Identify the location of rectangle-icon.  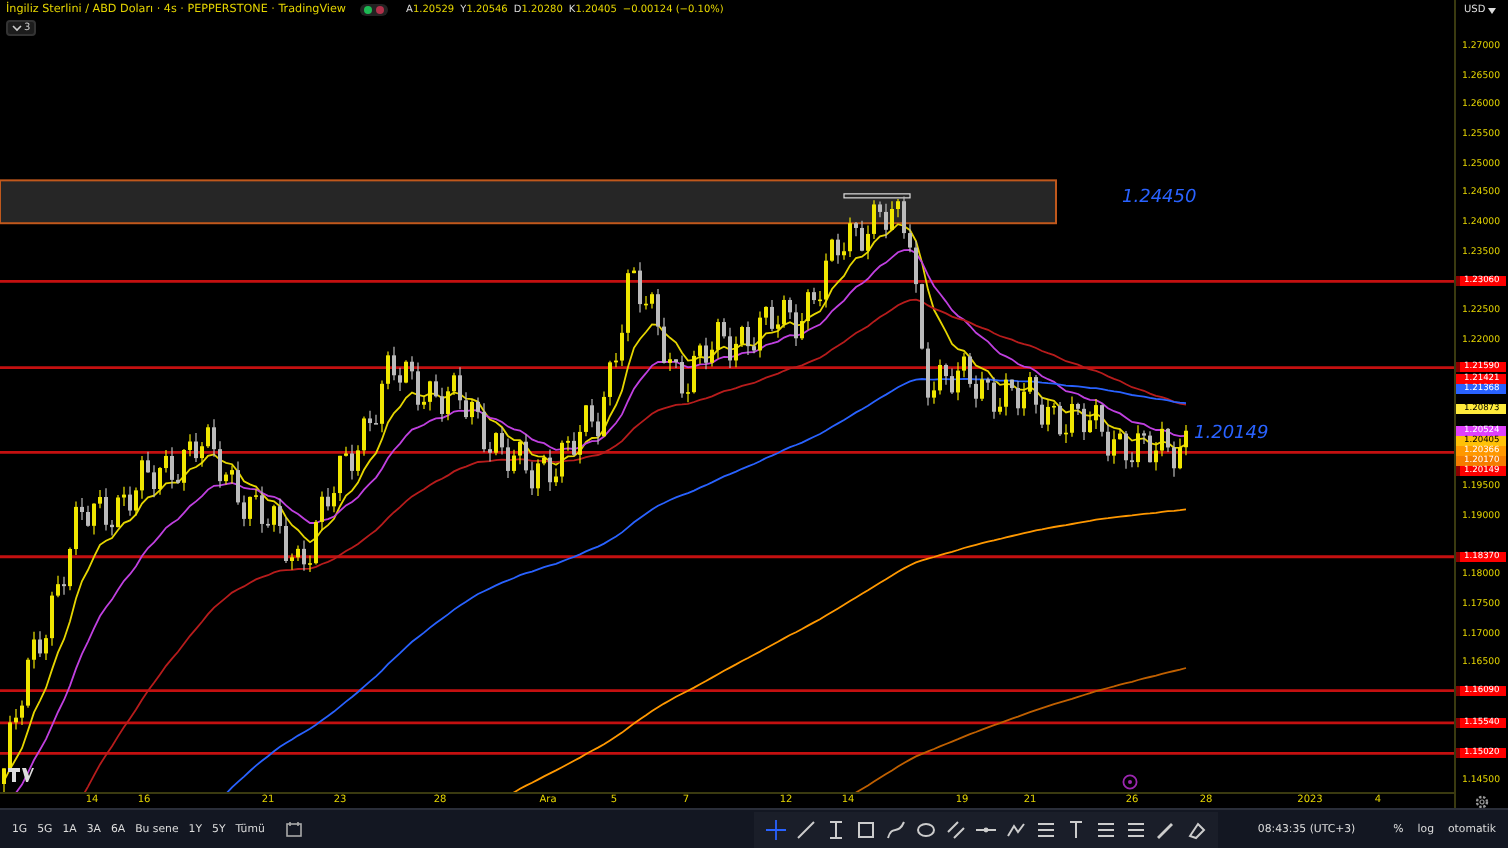
(866, 829).